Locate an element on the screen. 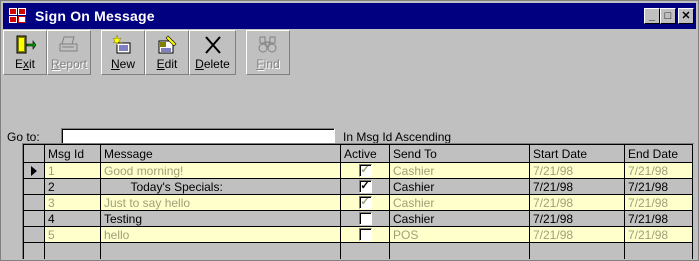  maximize-icon: □ is located at coordinates (668, 15).